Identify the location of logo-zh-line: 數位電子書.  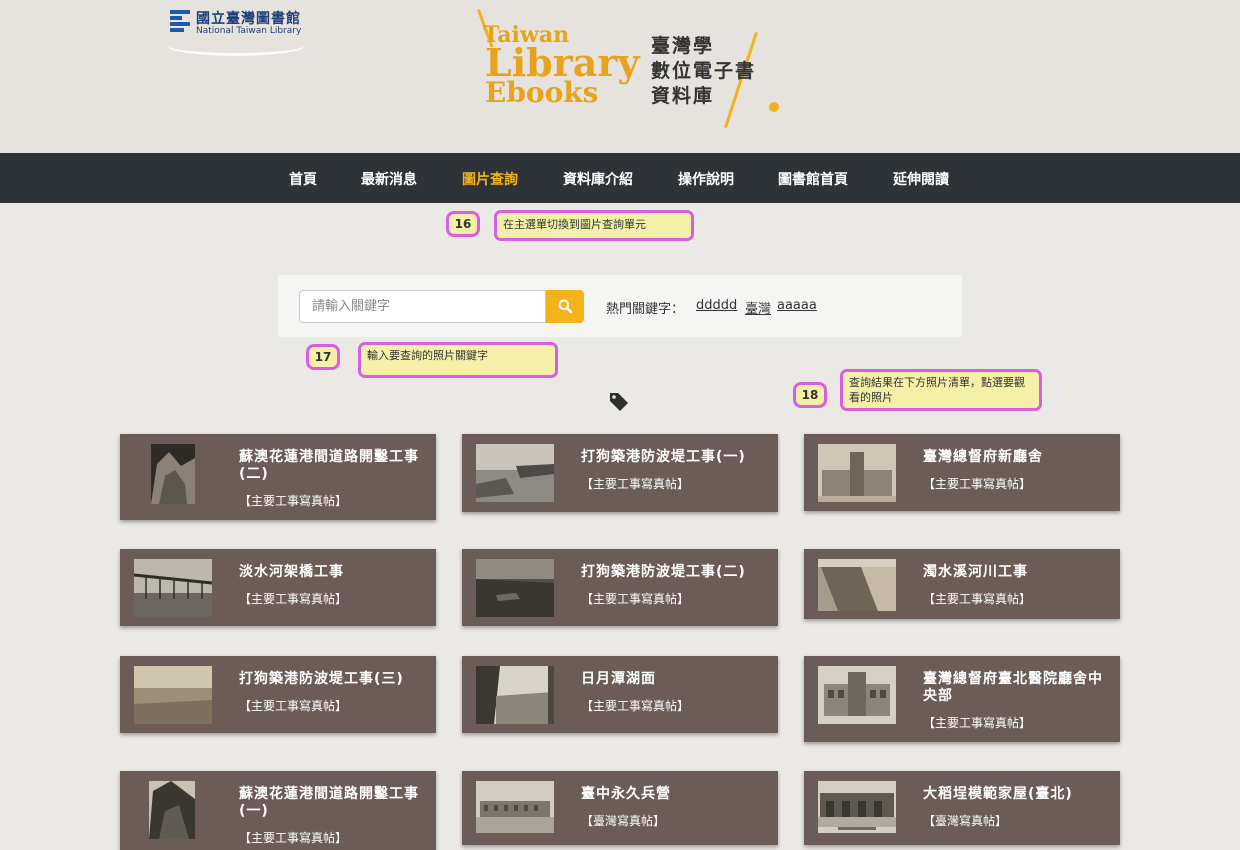
(704, 71).